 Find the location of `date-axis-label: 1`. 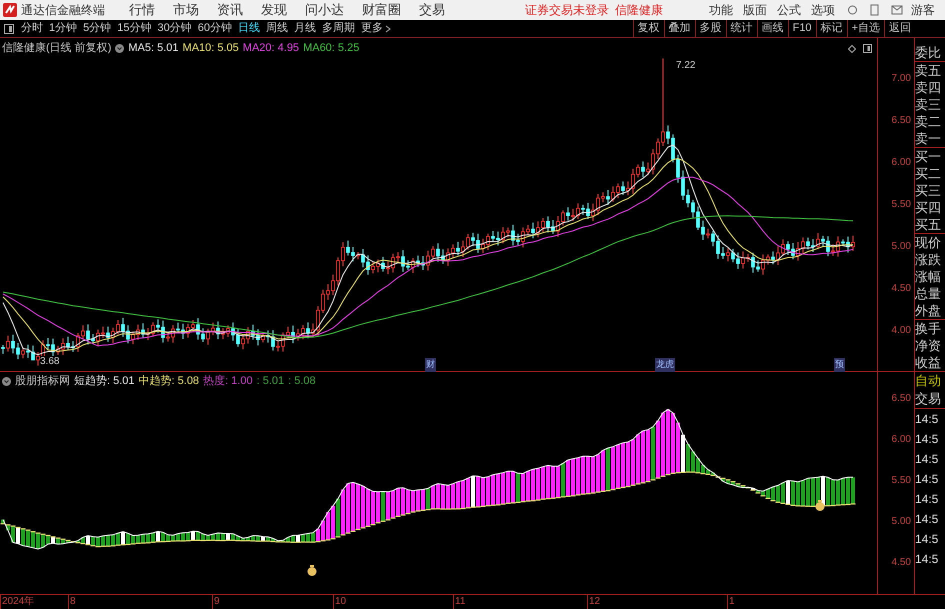

date-axis-label: 1 is located at coordinates (731, 602).